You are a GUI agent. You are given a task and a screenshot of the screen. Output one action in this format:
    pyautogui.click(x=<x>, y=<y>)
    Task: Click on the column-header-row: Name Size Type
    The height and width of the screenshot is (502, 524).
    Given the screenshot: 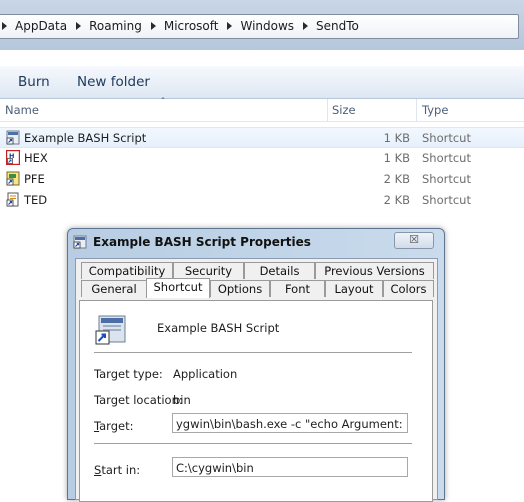 What is the action you would take?
    pyautogui.click(x=262, y=110)
    